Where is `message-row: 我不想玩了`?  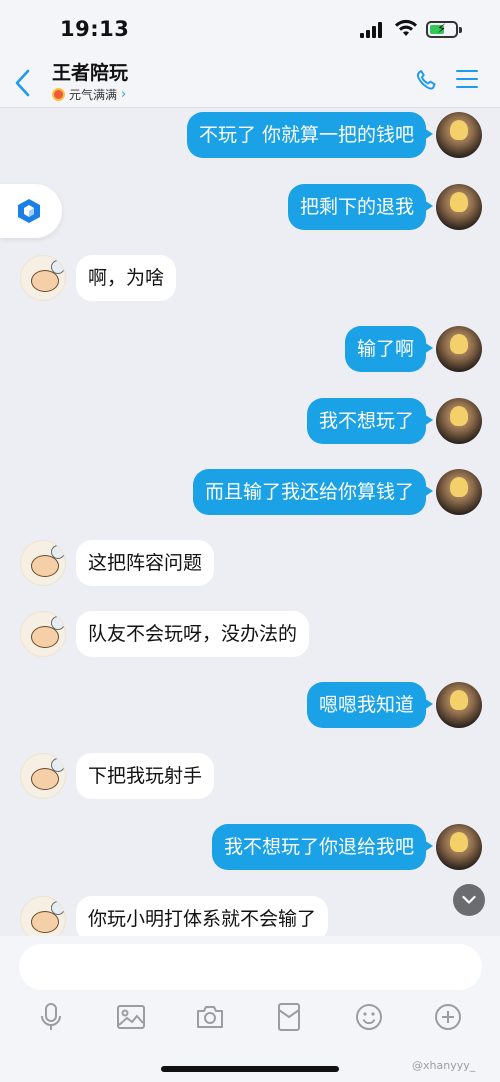 message-row: 我不想玩了 is located at coordinates (394, 421).